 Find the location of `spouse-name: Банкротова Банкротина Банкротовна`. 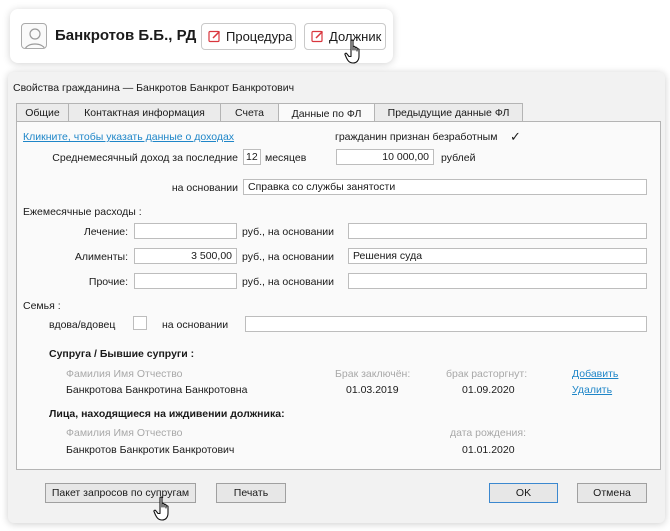

spouse-name: Банкротова Банкротина Банкротовна is located at coordinates (157, 390).